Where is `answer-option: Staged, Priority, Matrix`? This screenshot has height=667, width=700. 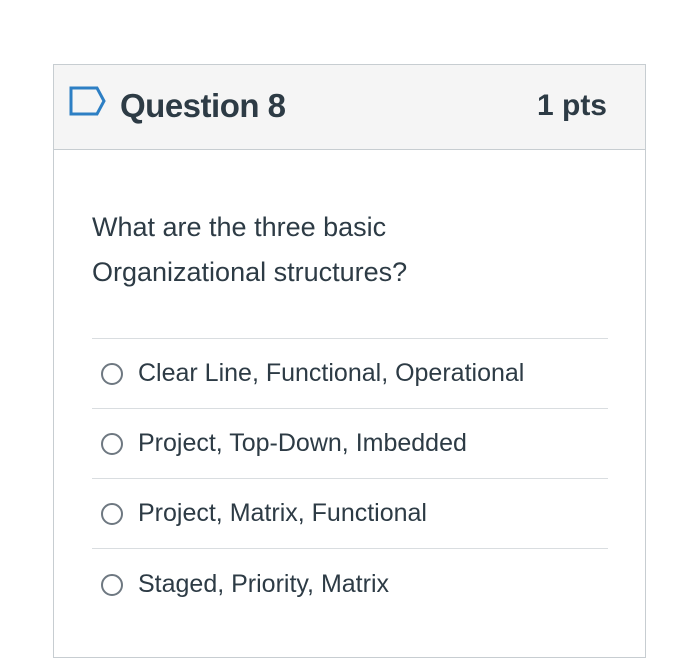
answer-option: Staged, Priority, Matrix is located at coordinates (350, 584).